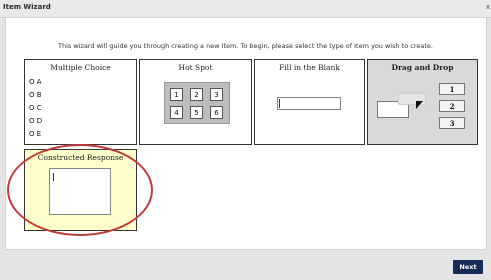 This screenshot has height=280, width=491. Describe the element at coordinates (80, 190) in the screenshot. I see `selection-highlight-circle` at that location.